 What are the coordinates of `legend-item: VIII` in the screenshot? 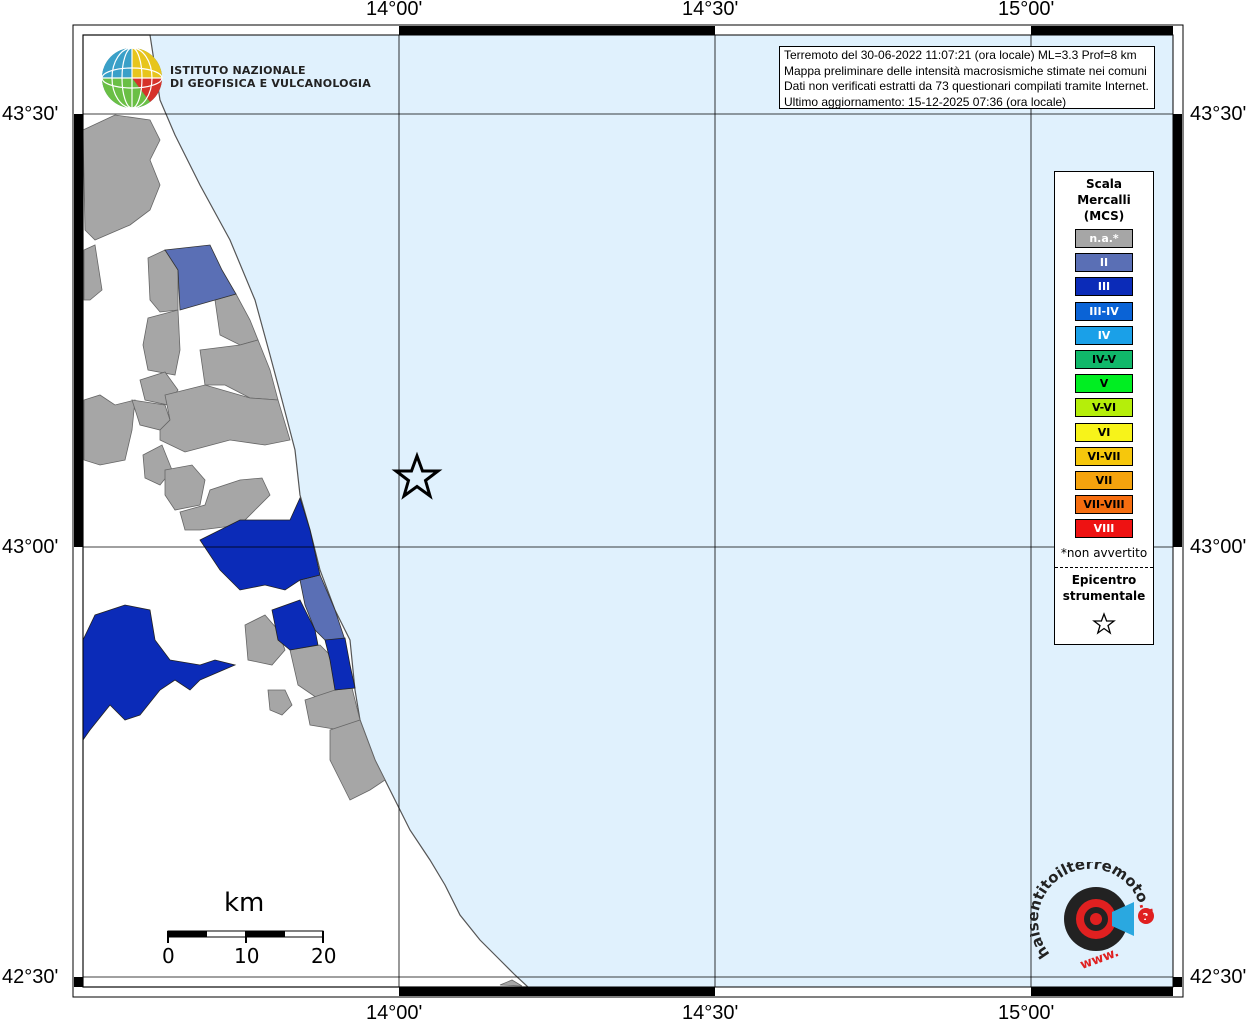 It's located at (1104, 529).